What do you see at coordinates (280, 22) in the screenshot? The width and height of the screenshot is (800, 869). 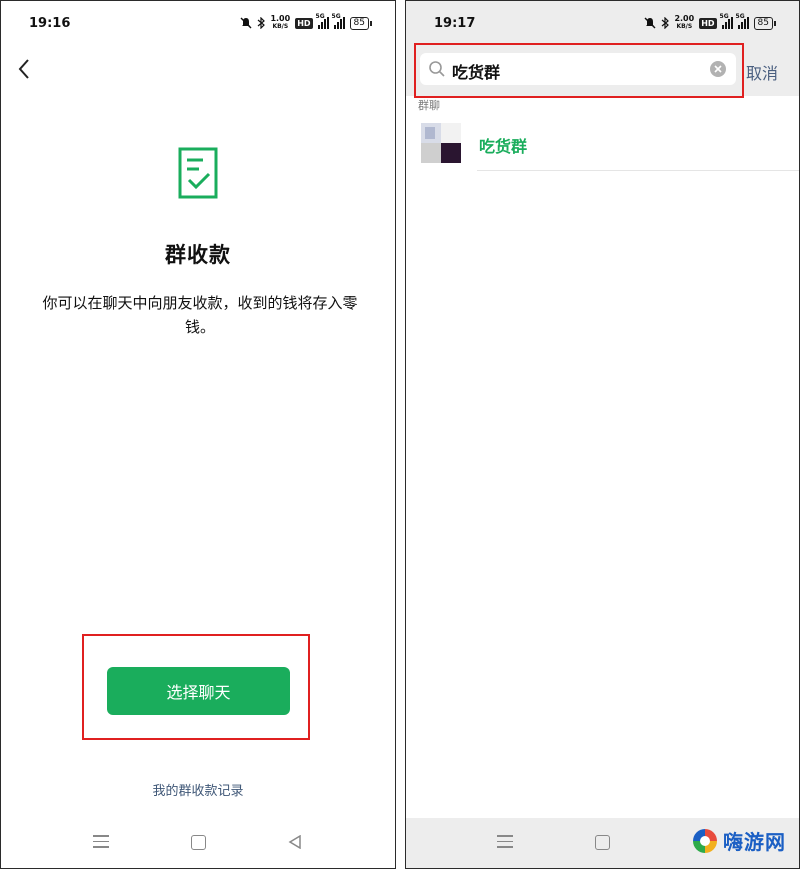 I see `net-speed: 1.00 KB/S` at bounding box center [280, 22].